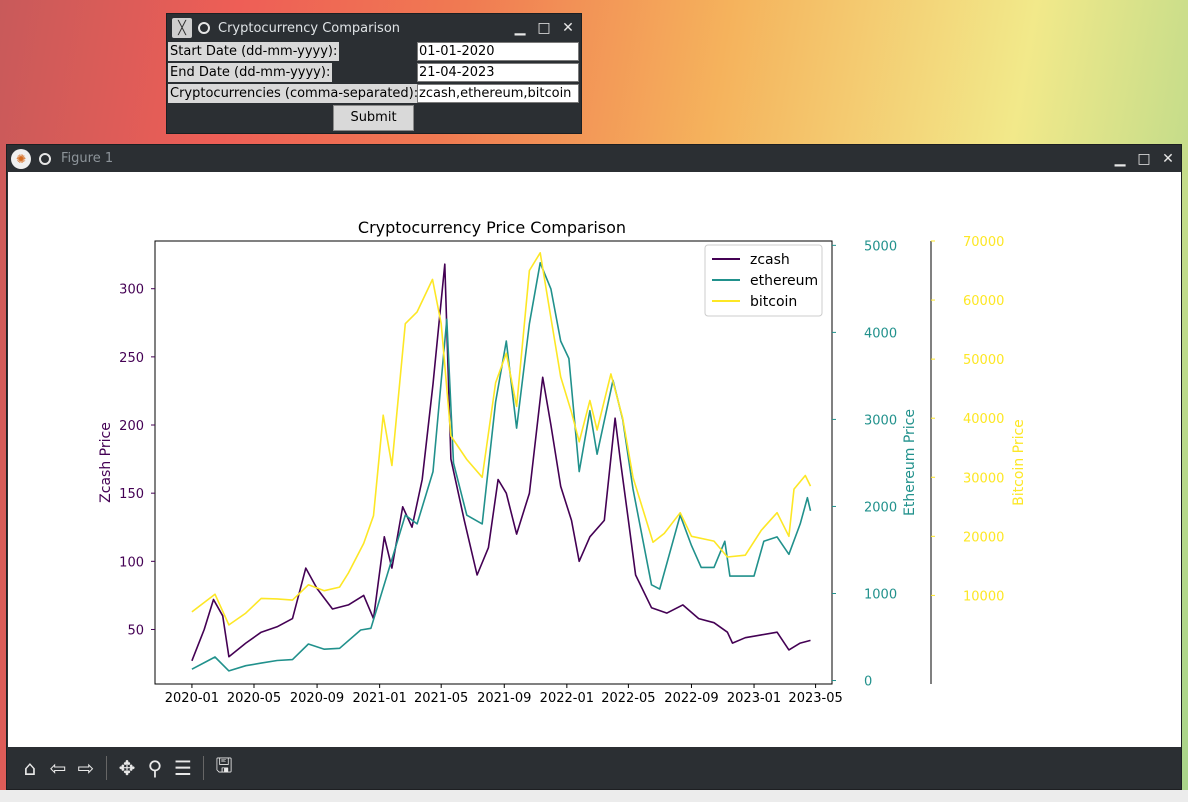 Image resolution: width=1188 pixels, height=802 pixels. I want to click on crypto-row: Cryptocurrencies (comma-separated):, so click(374, 94).